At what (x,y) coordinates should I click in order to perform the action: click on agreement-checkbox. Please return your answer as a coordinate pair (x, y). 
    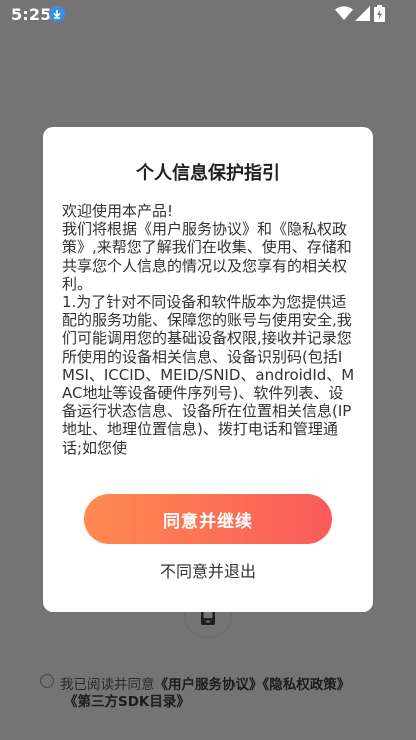
    Looking at the image, I should click on (47, 681).